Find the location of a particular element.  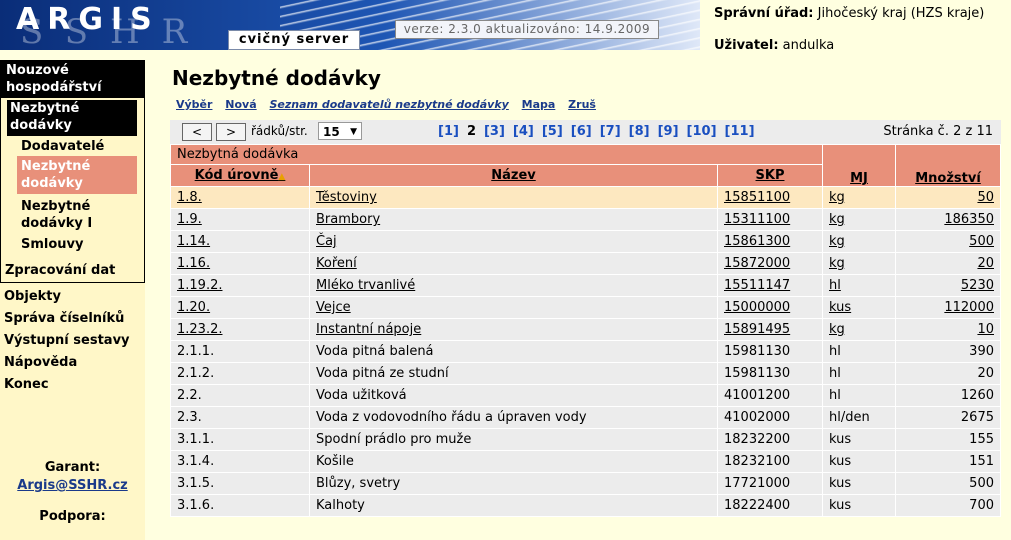

nazev-cell: Blůzy, svetry is located at coordinates (513, 483).